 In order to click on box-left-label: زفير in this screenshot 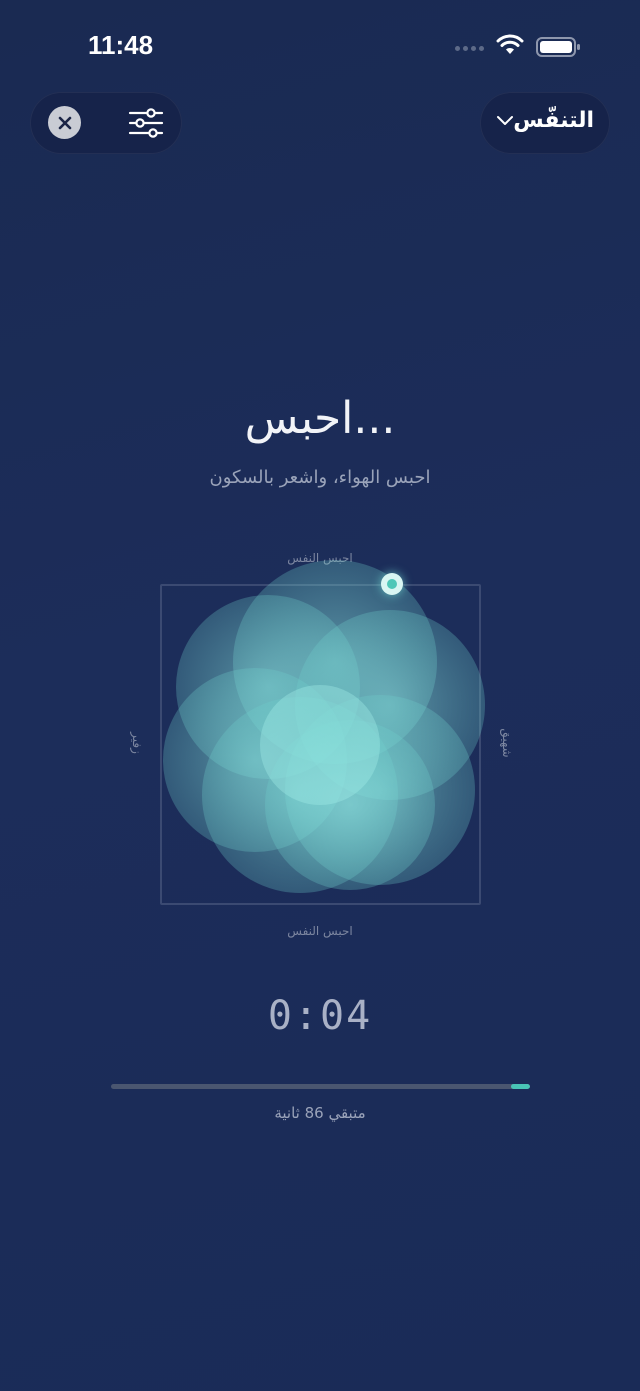, I will do `click(137, 743)`.